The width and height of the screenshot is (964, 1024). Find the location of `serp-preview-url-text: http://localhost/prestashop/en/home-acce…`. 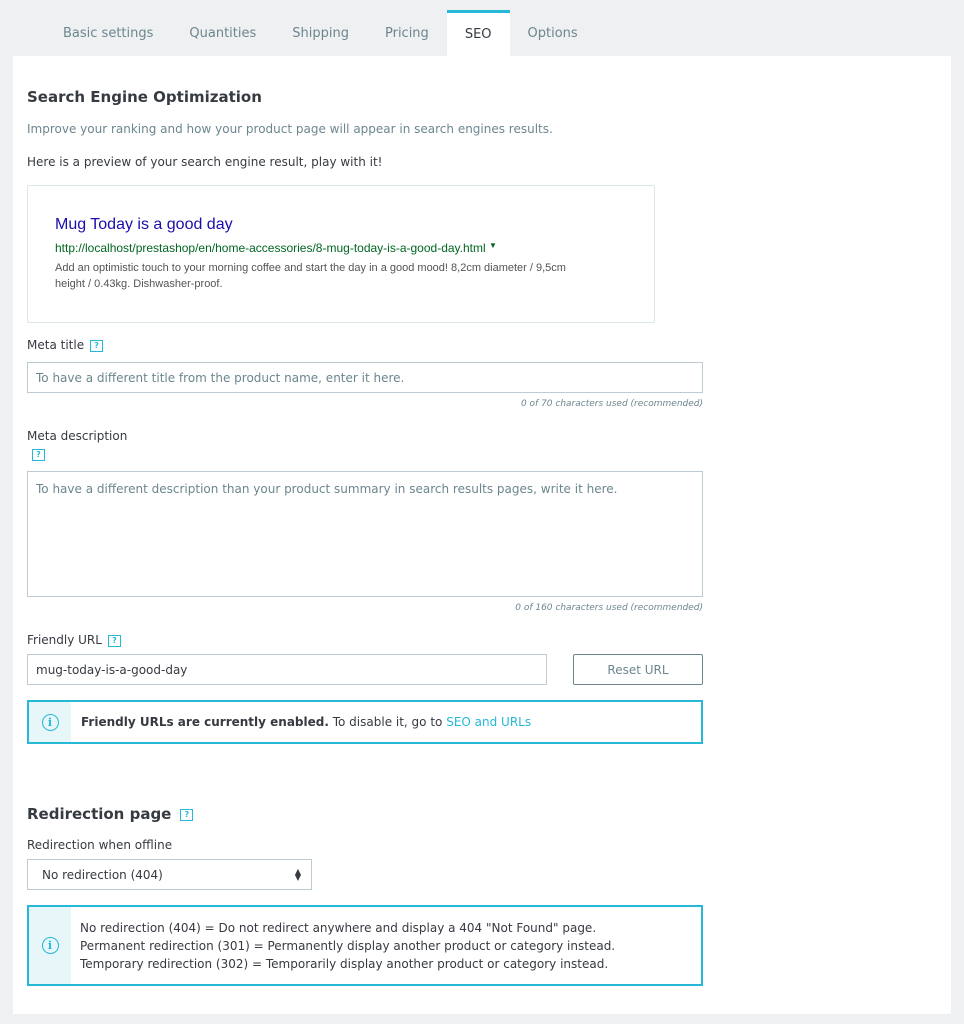

serp-preview-url-text: http://localhost/prestashop/en/home-acce… is located at coordinates (270, 248).